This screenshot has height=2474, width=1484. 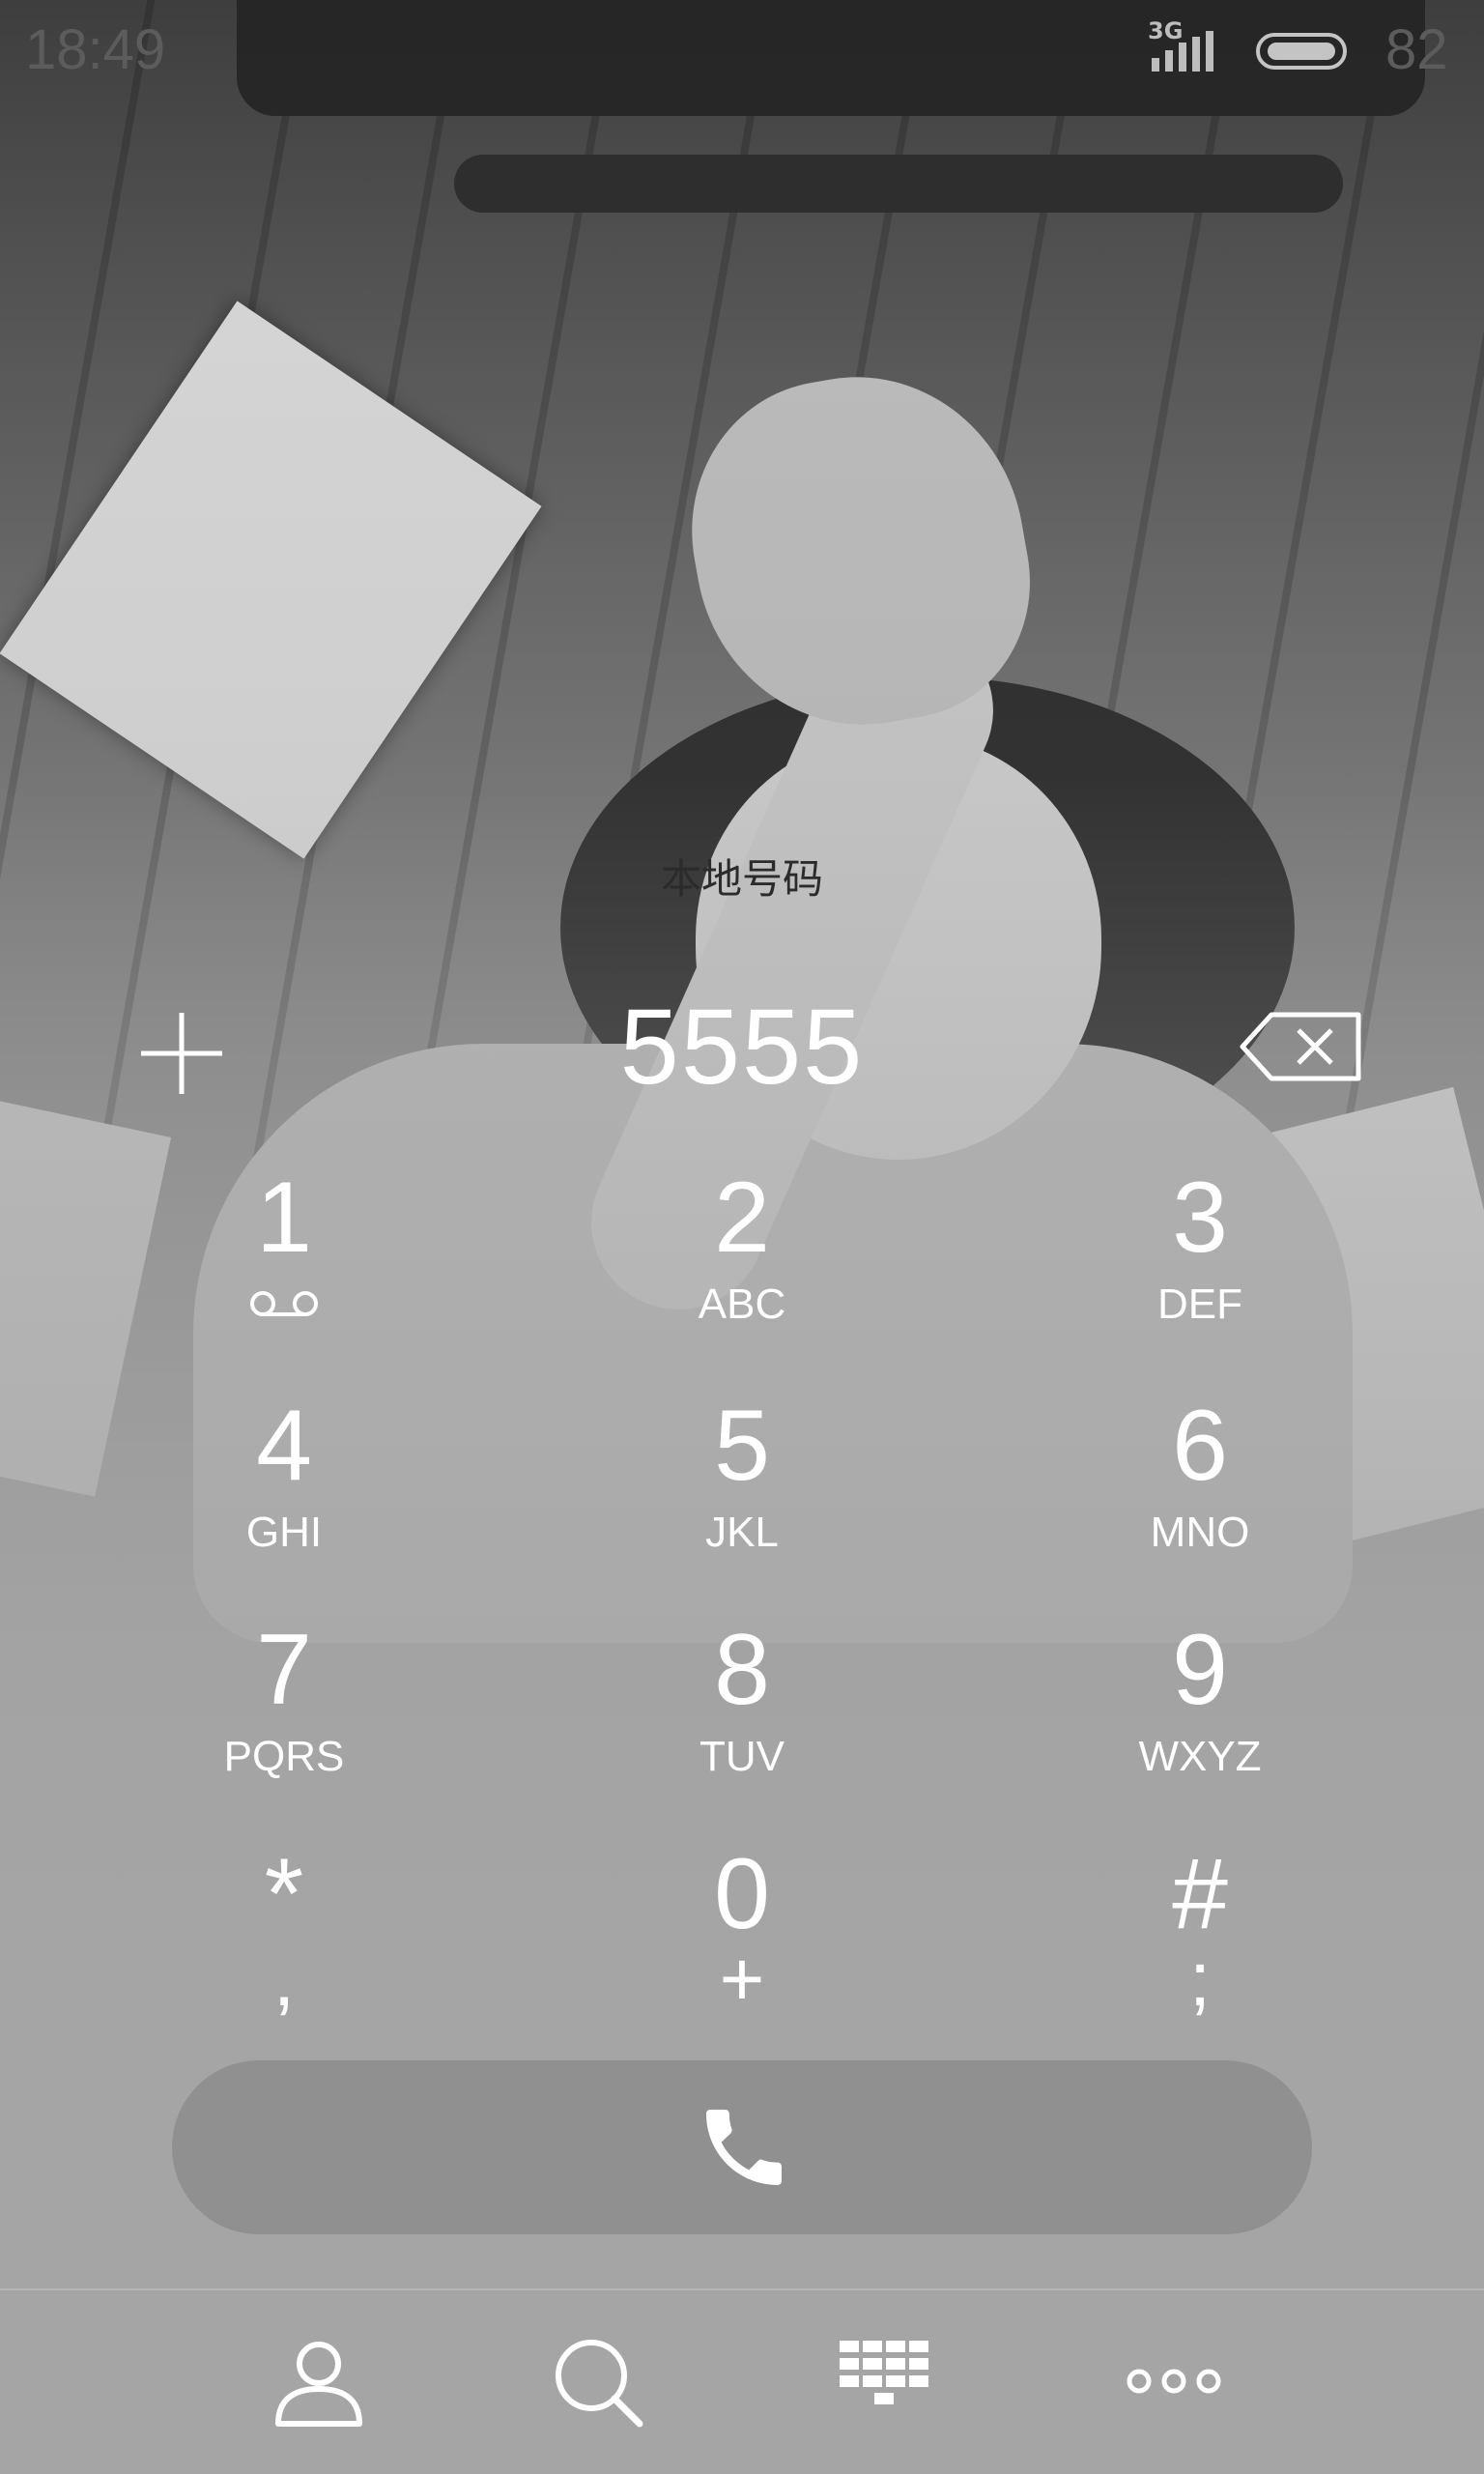 I want to click on dialed-number: 5555, so click(x=742, y=1047).